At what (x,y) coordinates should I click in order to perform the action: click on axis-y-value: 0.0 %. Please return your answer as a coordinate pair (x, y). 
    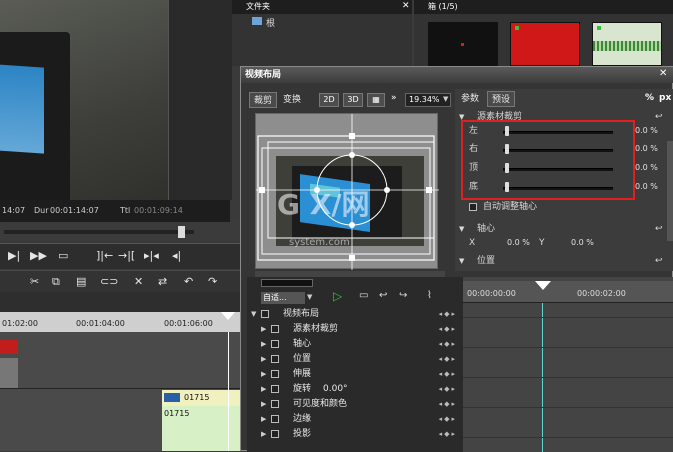
    Looking at the image, I should click on (582, 243).